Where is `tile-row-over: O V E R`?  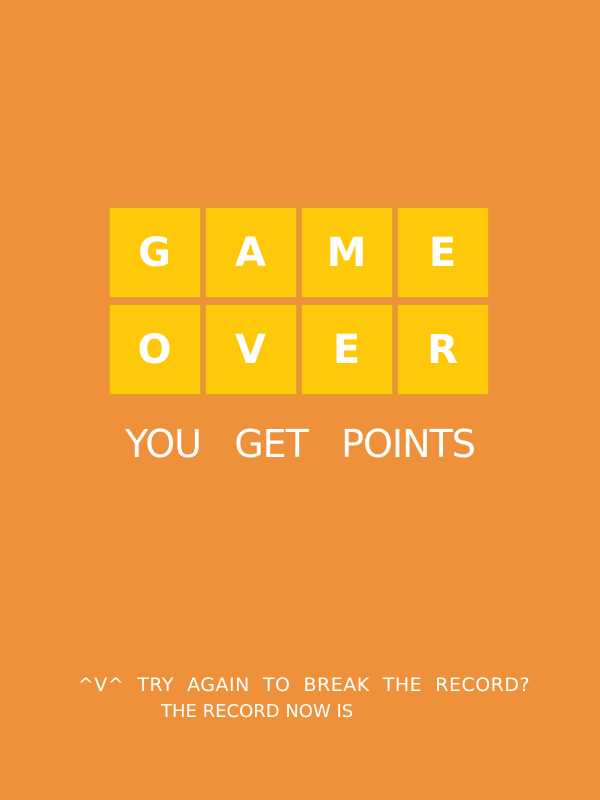
tile-row-over: O V E R is located at coordinates (300, 350).